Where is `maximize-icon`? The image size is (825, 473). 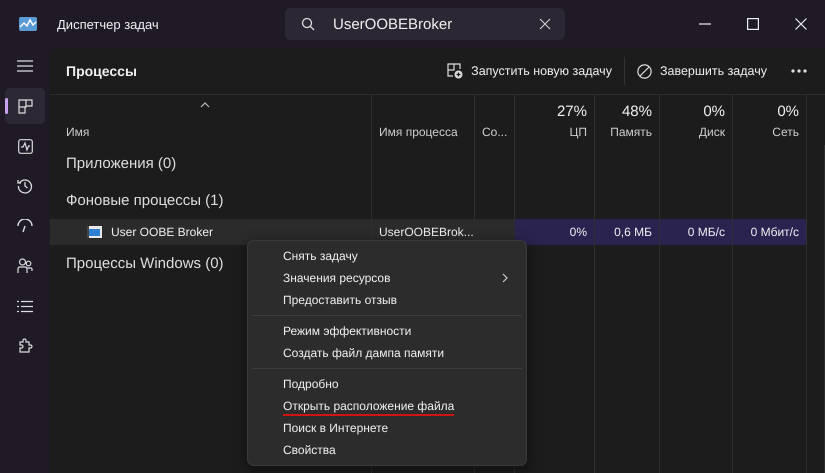
maximize-icon is located at coordinates (753, 24).